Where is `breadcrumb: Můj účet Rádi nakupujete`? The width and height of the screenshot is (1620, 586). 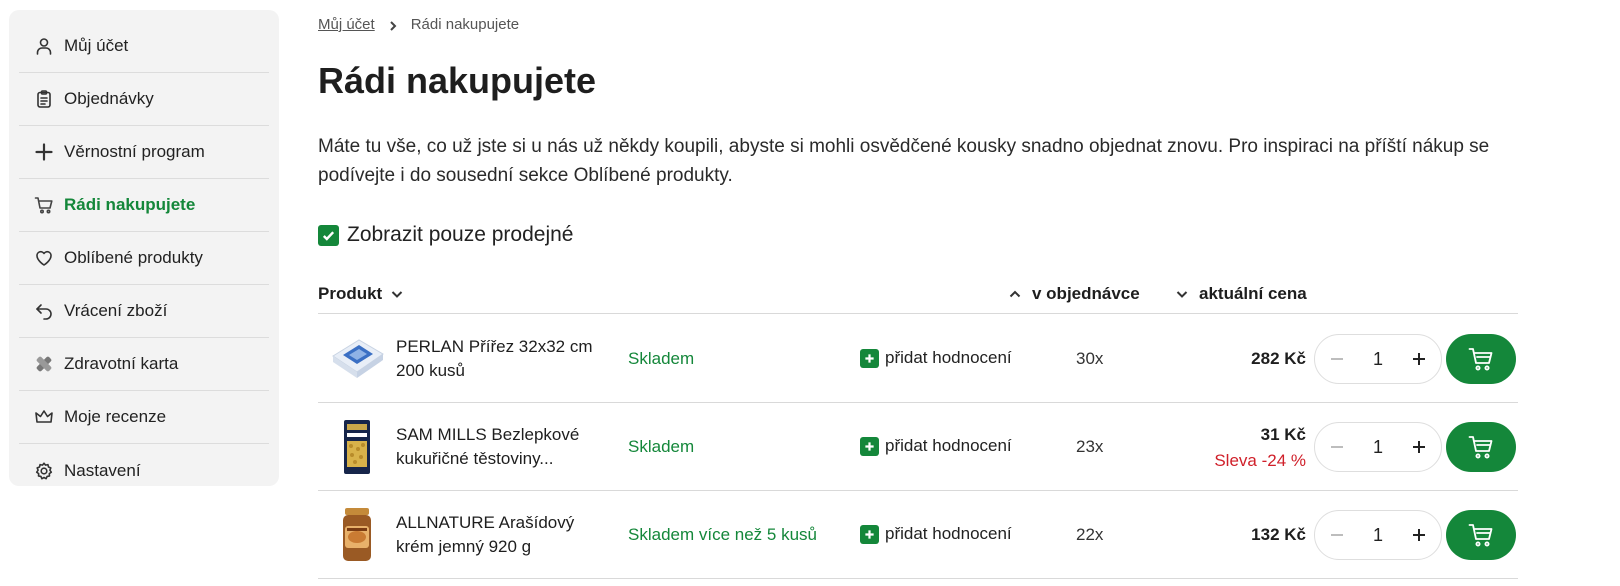
breadcrumb: Můj účet Rádi nakupujete is located at coordinates (418, 24).